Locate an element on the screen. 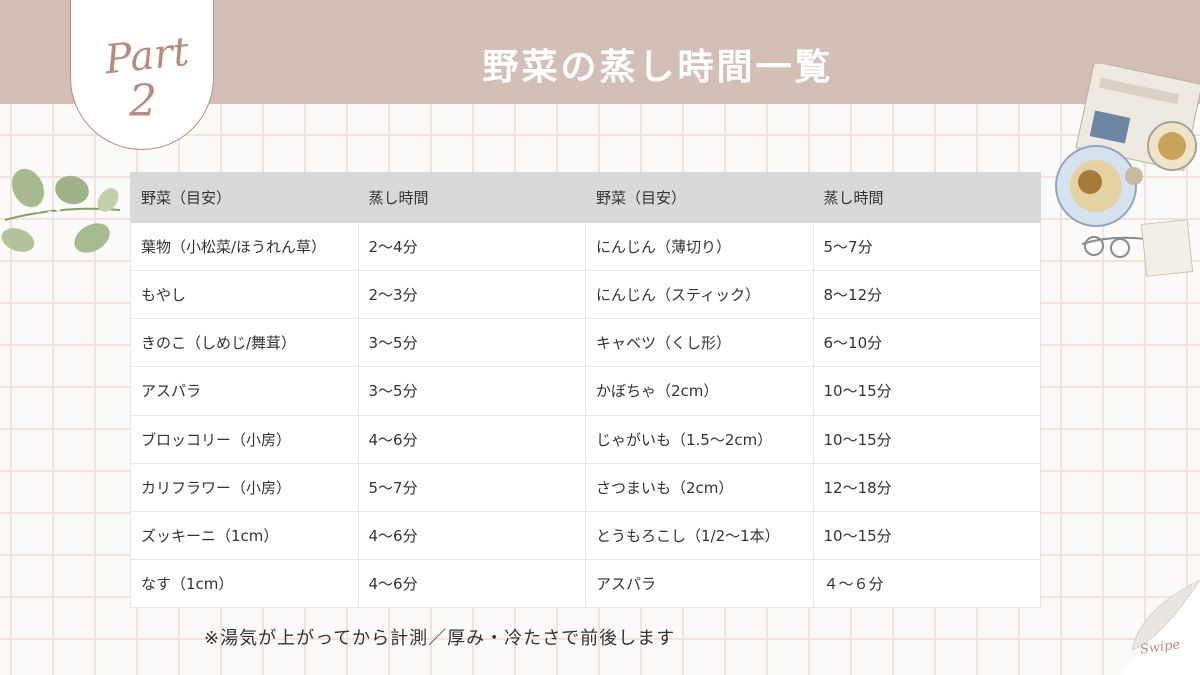  table-row: もやし 2〜3分 にんじん（スティック） 8〜12分 is located at coordinates (585, 295).